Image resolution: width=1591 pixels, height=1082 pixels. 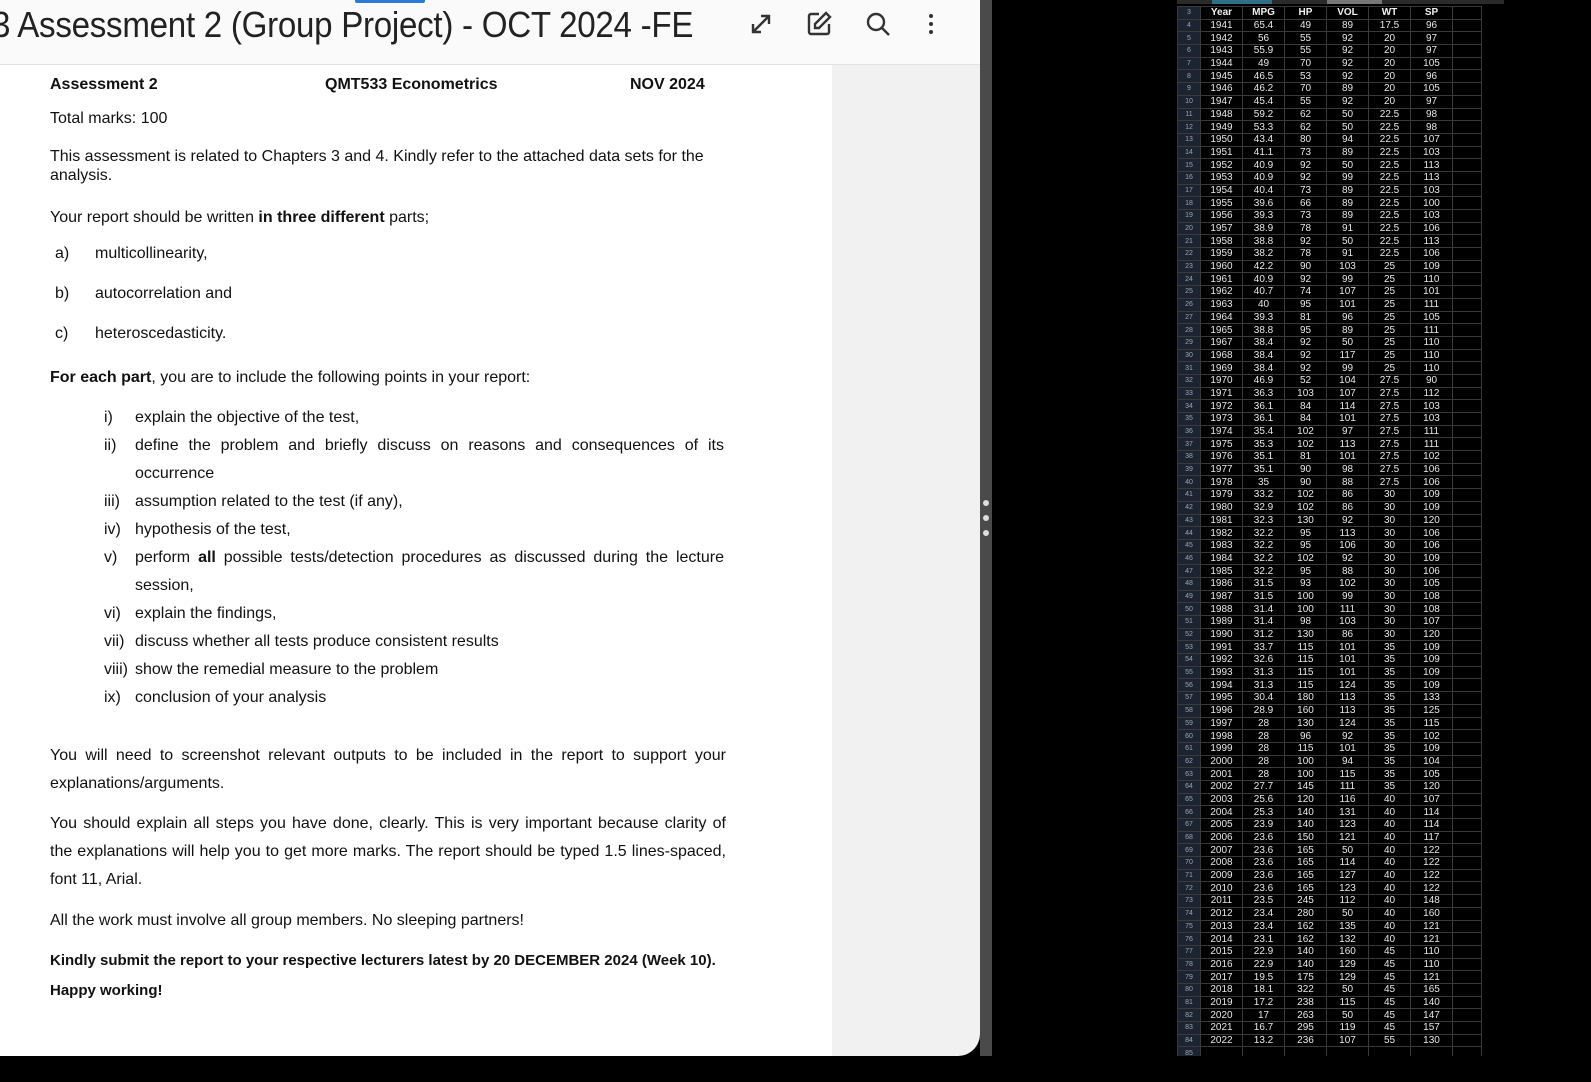 I want to click on row-number: 62, so click(x=1189, y=761).